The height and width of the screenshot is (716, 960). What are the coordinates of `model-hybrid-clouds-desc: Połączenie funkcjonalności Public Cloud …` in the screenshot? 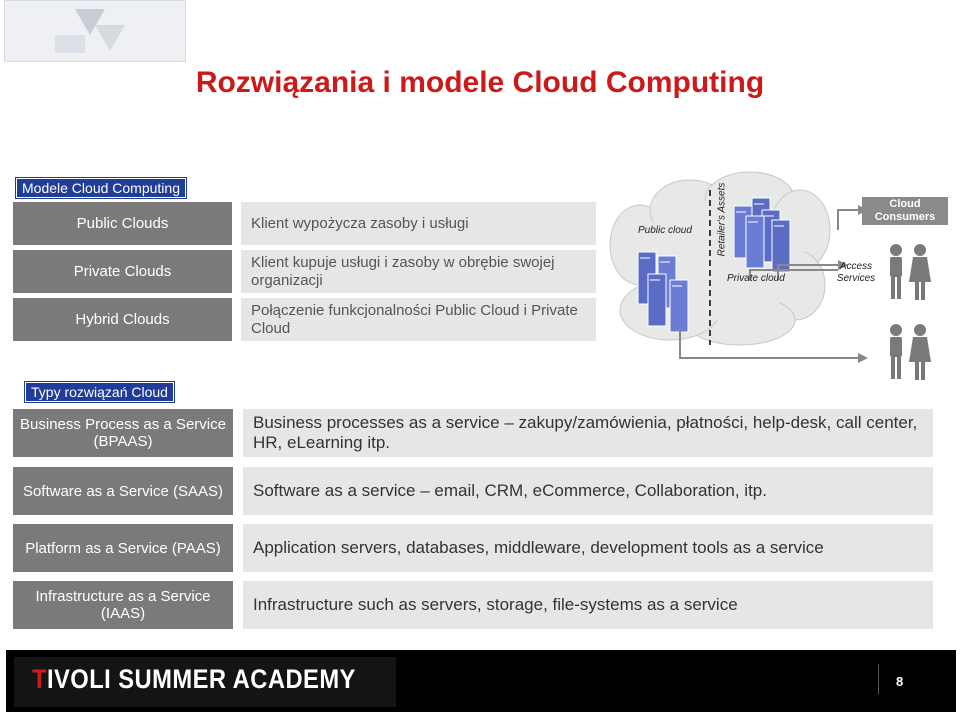 It's located at (418, 319).